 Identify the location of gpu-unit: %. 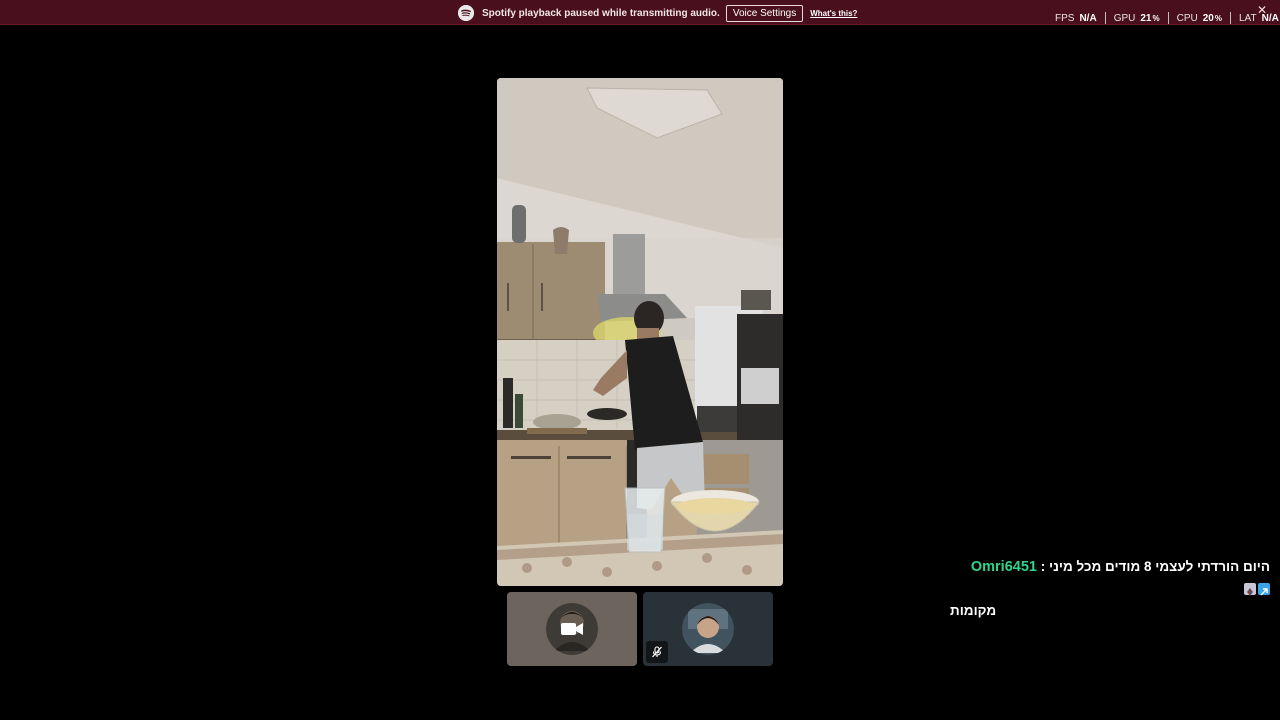
(1156, 18).